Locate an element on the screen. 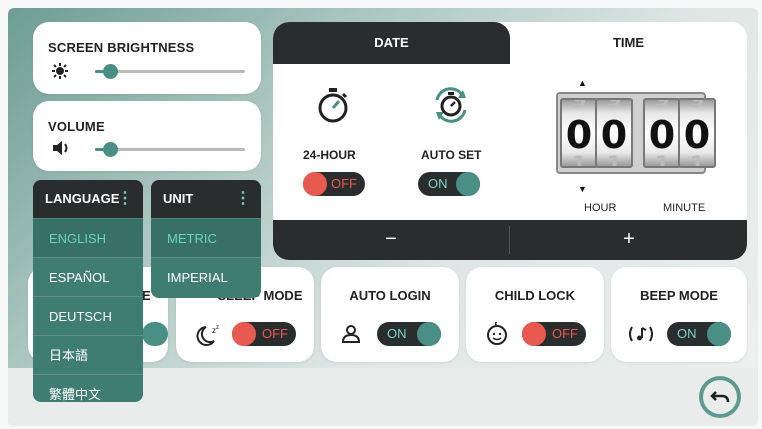 The image size is (762, 429). auto-login-toggle: ON is located at coordinates (409, 334).